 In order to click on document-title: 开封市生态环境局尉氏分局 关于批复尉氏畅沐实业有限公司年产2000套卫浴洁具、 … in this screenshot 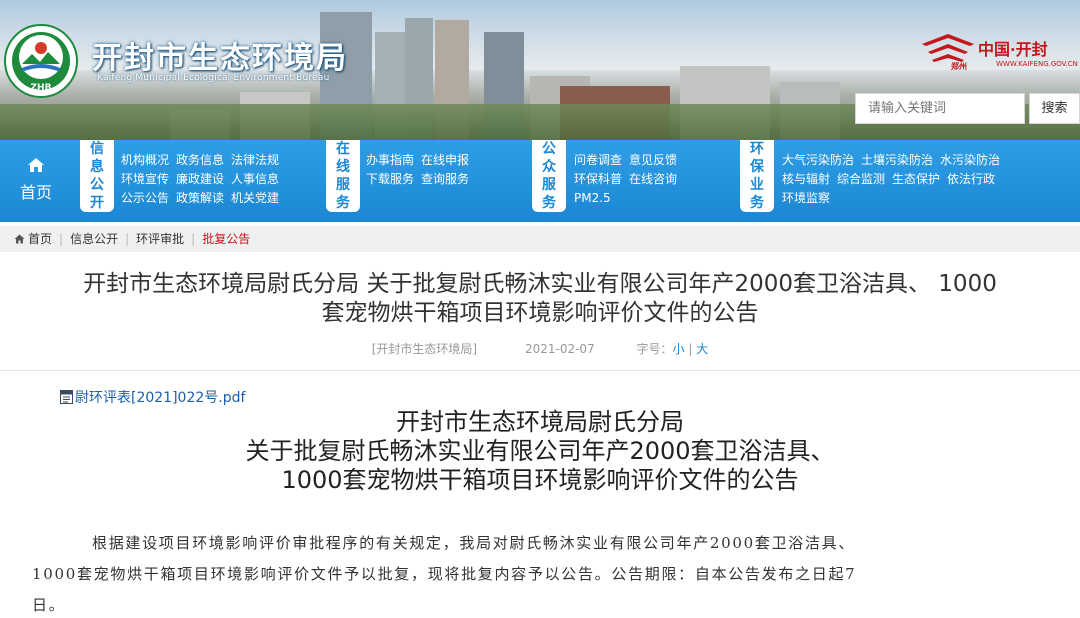, I will do `click(540, 451)`.